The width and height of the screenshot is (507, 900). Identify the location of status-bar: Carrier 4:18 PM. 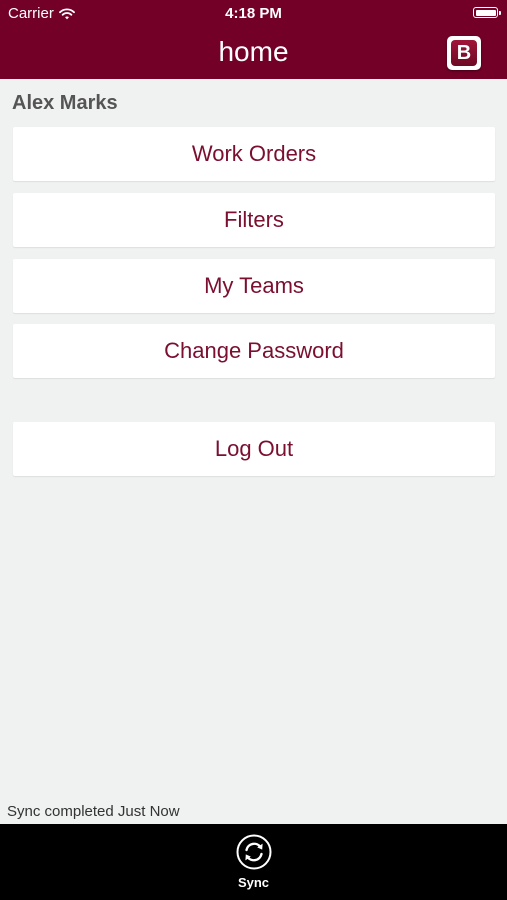
(253, 14).